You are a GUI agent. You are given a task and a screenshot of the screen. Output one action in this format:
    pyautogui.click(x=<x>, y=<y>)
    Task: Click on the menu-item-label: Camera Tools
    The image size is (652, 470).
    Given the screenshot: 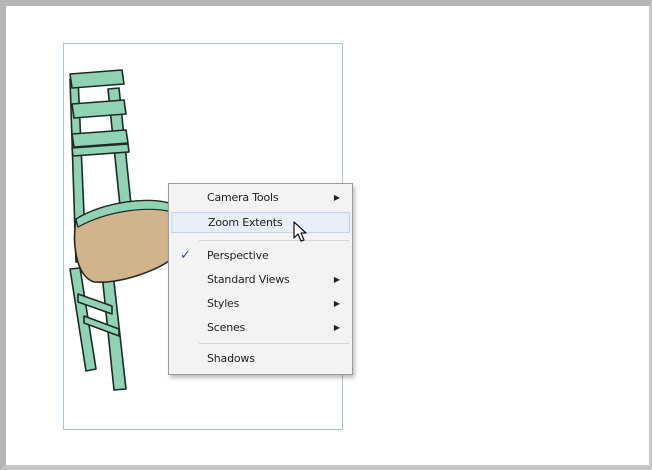 What is the action you would take?
    pyautogui.click(x=243, y=197)
    